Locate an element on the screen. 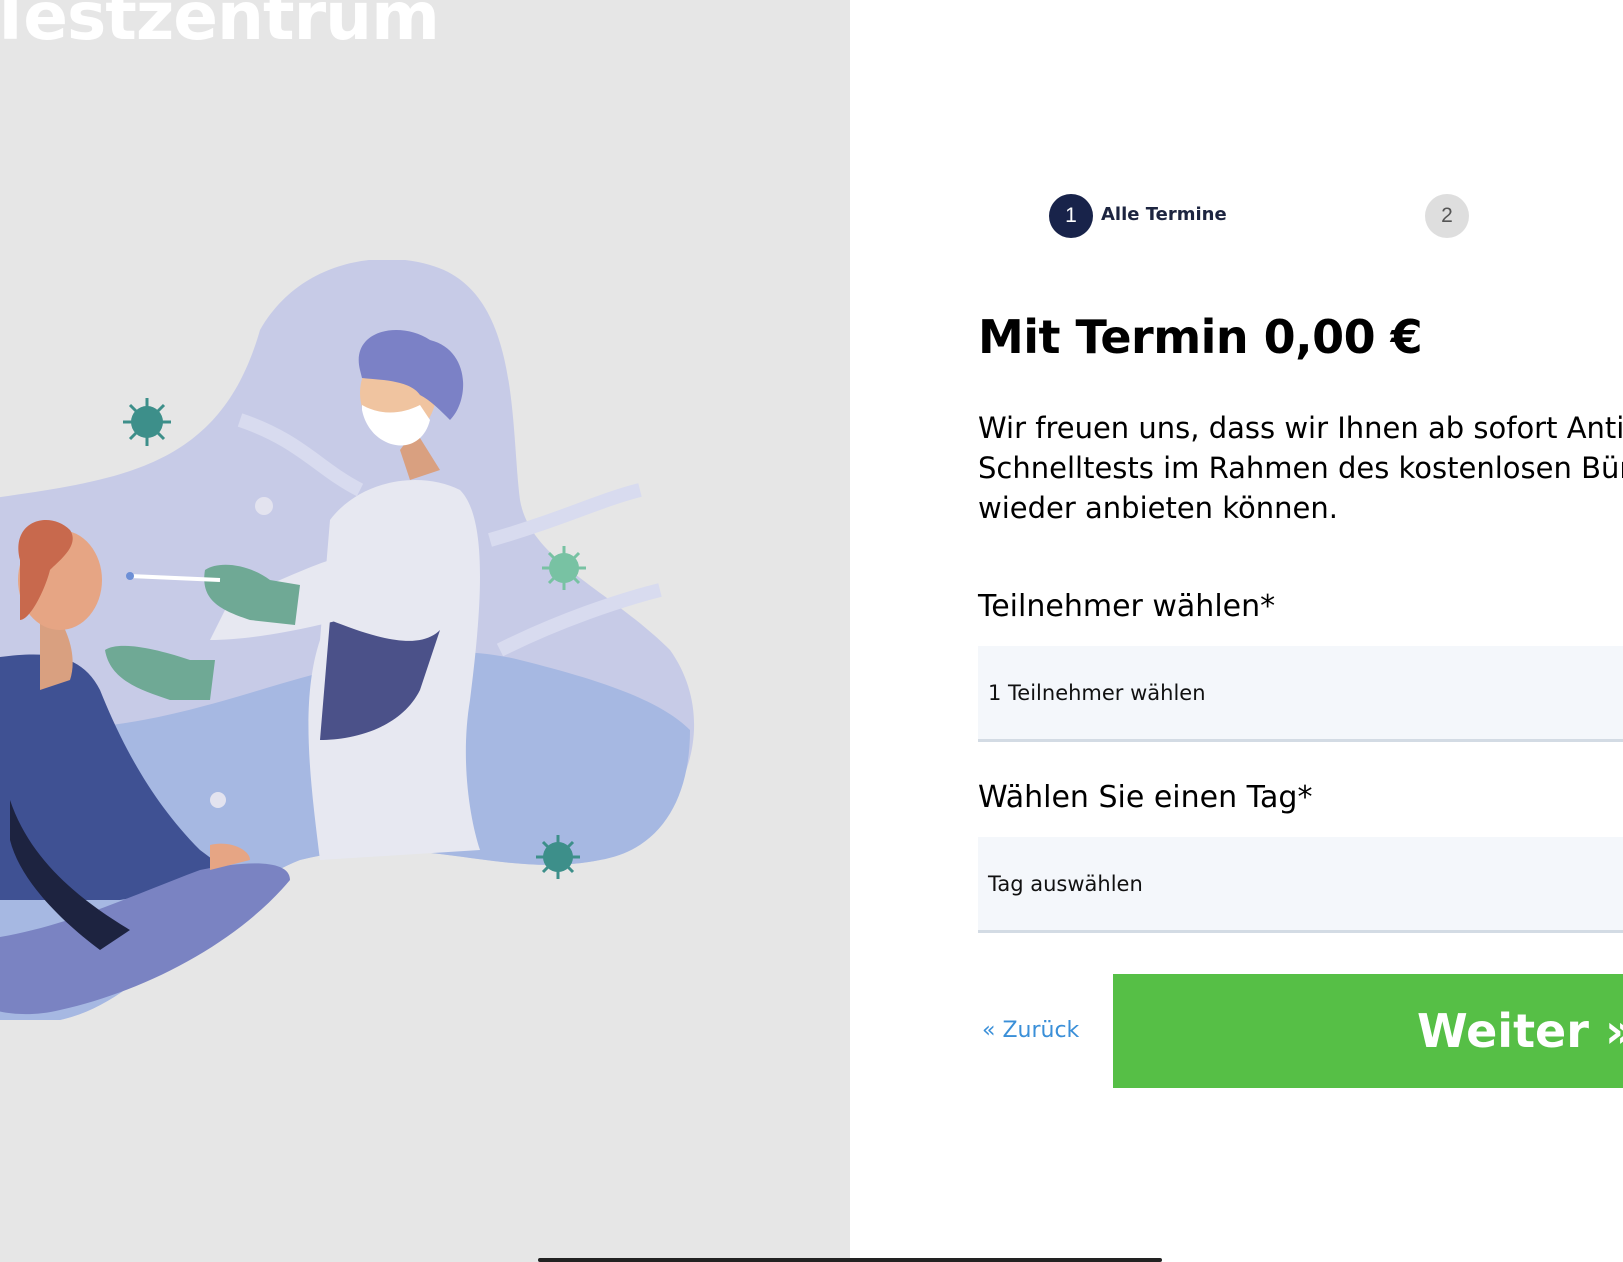 The height and width of the screenshot is (1262, 1623). next-button: Weiter » is located at coordinates (1368, 1031).